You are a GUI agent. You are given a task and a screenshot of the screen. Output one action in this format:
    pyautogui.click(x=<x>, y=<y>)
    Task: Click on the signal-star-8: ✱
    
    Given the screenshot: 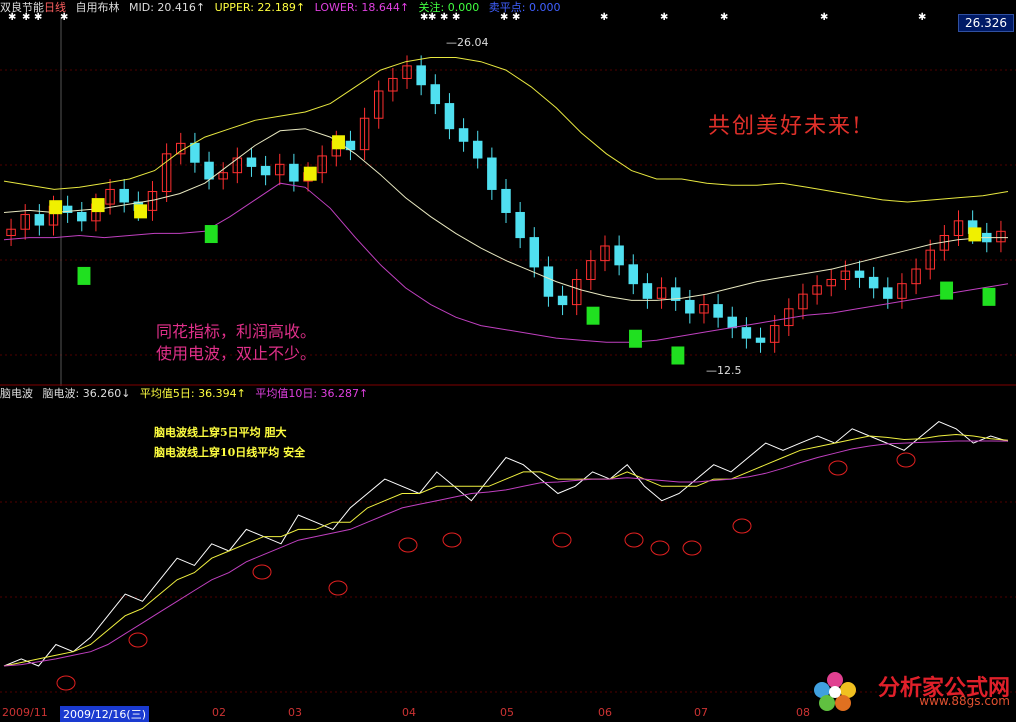 What is the action you would take?
    pyautogui.click(x=504, y=17)
    